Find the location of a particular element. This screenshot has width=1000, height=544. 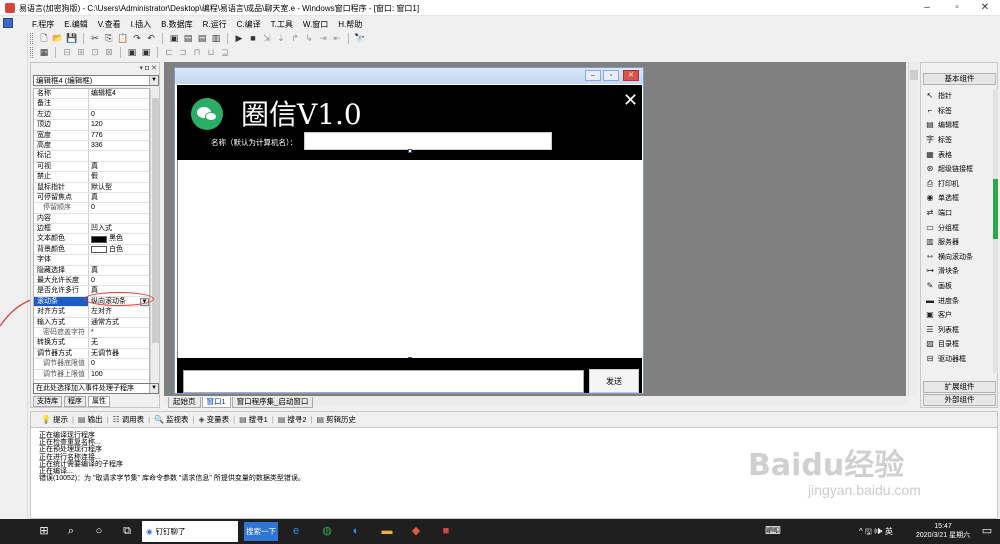

property-value: 默认型 is located at coordinates (119, 187).